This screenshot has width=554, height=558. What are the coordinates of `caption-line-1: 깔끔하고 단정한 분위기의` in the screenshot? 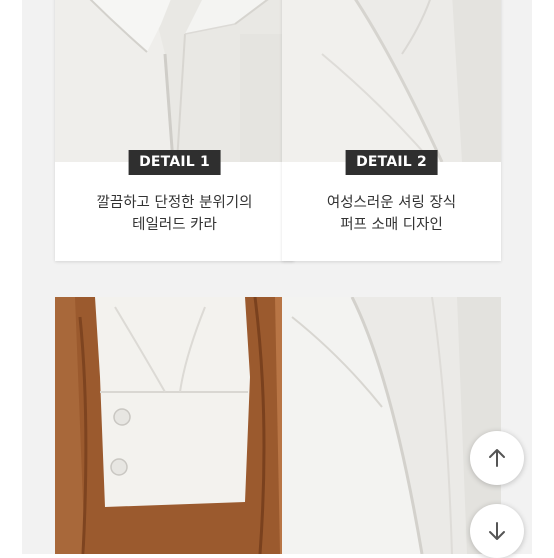 It's located at (174, 203).